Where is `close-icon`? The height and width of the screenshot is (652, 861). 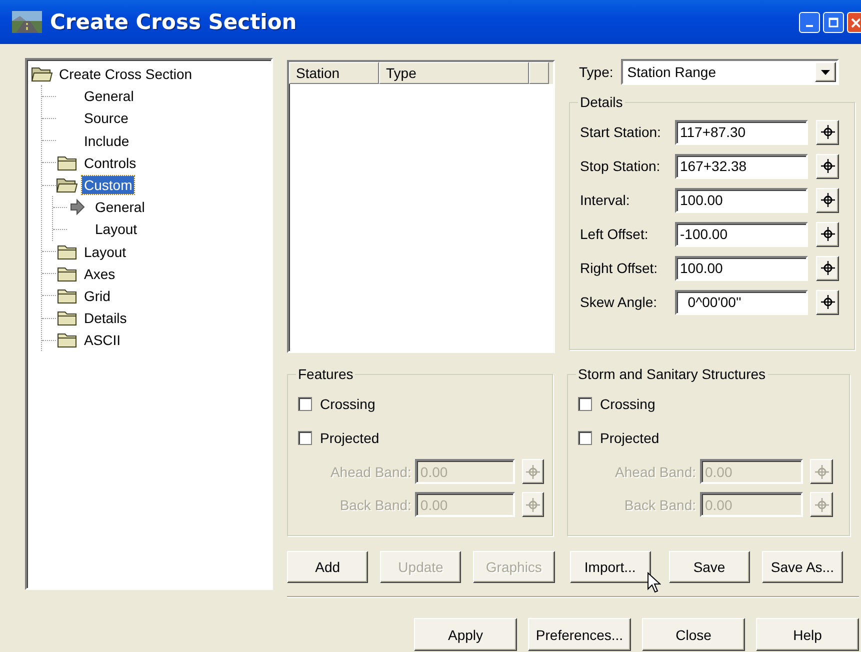
close-icon is located at coordinates (855, 22).